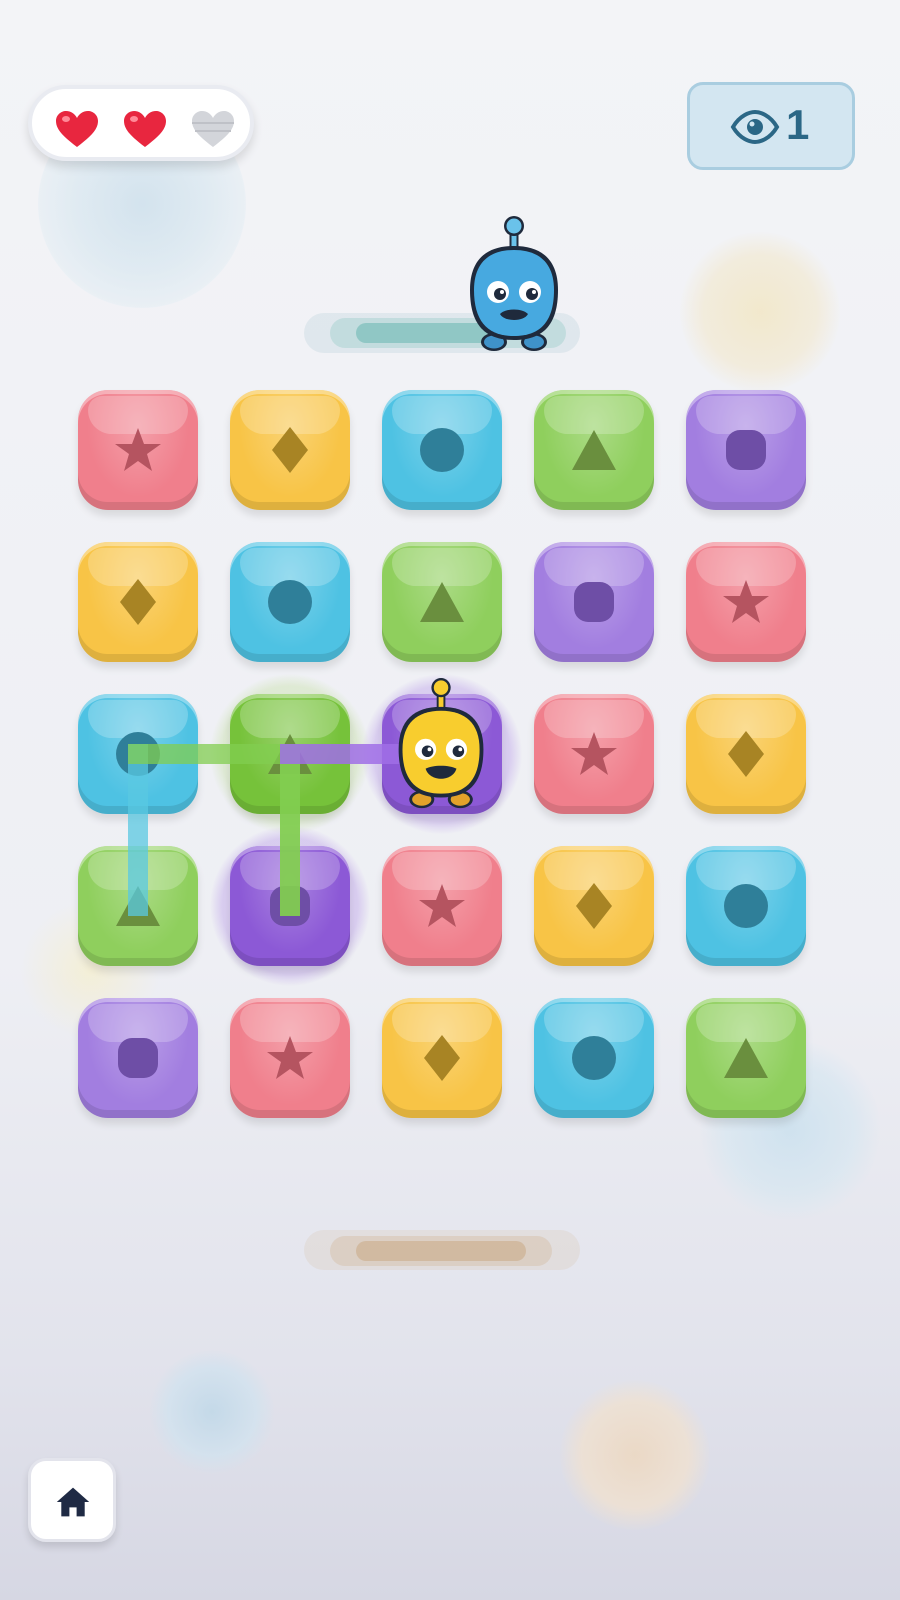  I want to click on home-icon, so click(73, 1502).